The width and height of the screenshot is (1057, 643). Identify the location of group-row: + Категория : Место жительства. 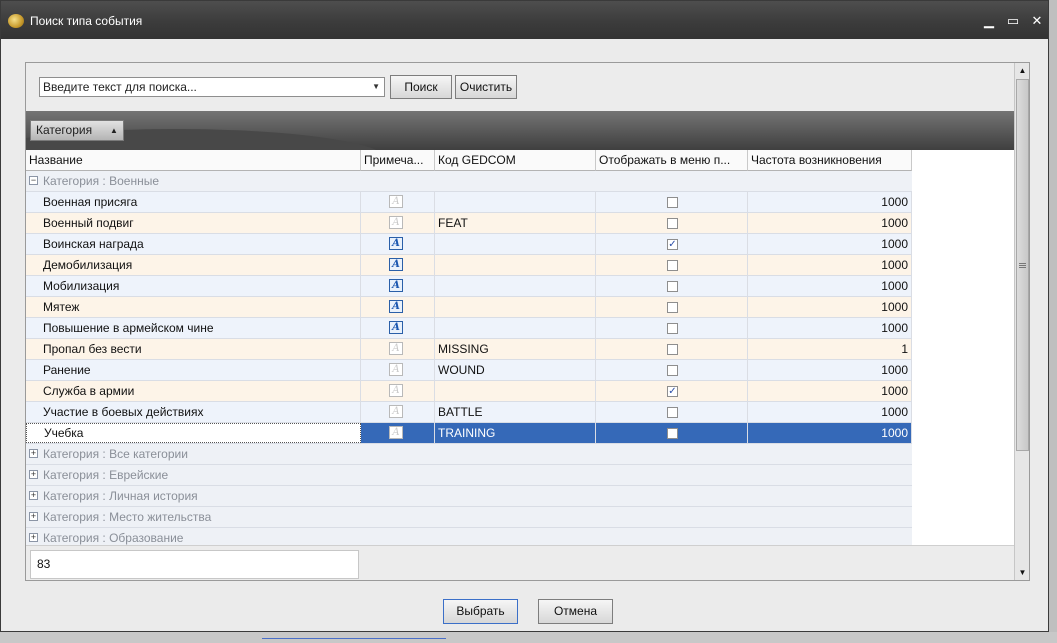
(469, 517).